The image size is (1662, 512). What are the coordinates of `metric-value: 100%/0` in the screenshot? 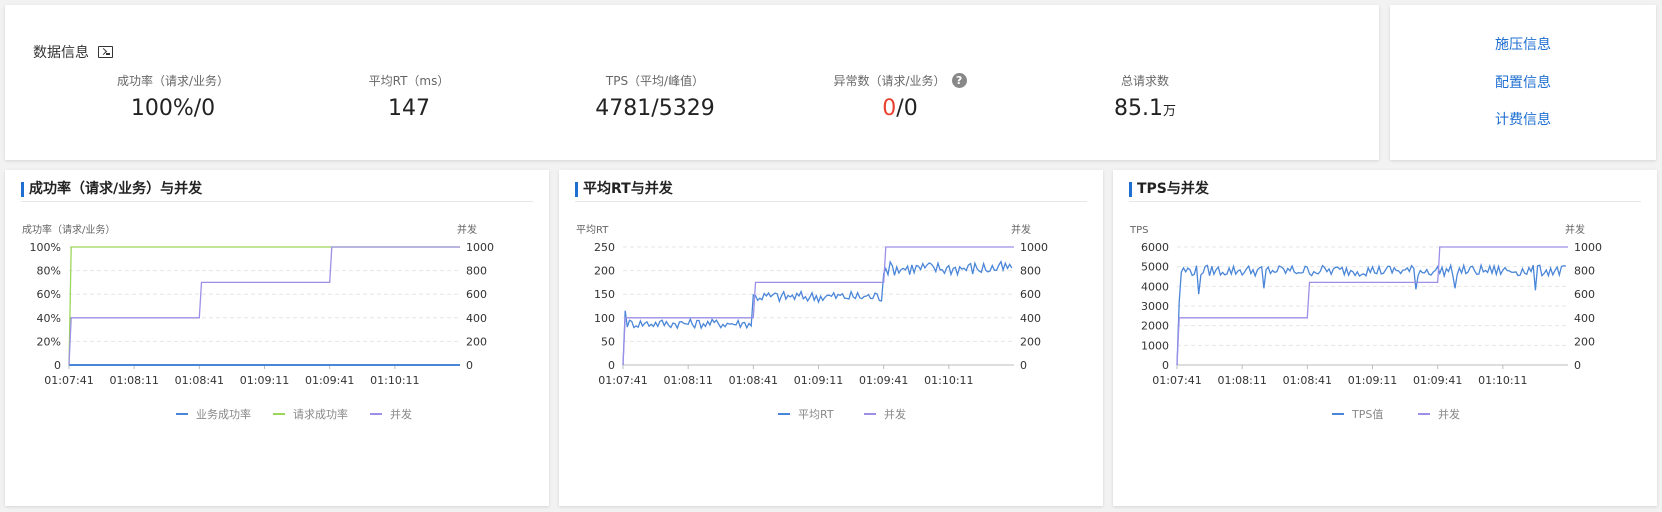 It's located at (173, 108).